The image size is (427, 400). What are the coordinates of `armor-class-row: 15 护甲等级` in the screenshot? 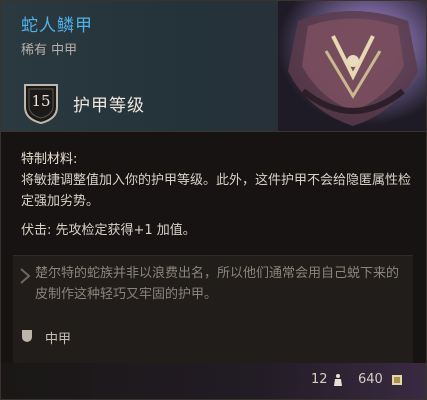 It's located at (83, 103).